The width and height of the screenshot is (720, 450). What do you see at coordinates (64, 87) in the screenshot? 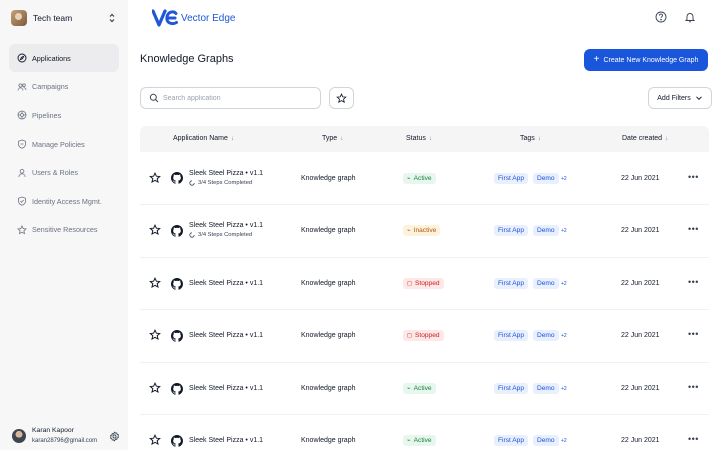
I see `sidebar-item-campaigns: Campaigns` at bounding box center [64, 87].